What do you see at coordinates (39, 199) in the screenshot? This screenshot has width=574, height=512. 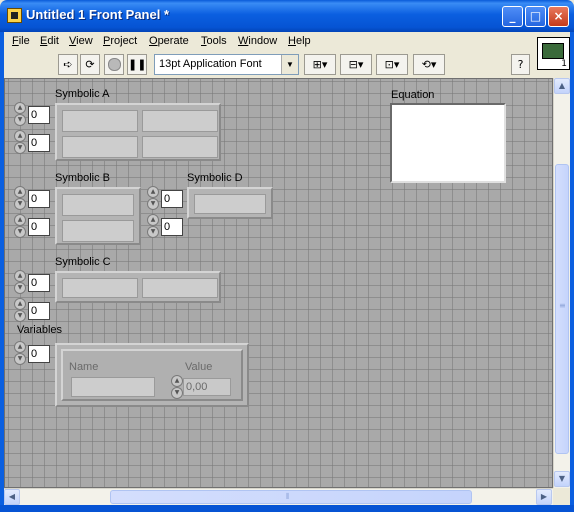 I see `symbolic-b-index-1: 0` at bounding box center [39, 199].